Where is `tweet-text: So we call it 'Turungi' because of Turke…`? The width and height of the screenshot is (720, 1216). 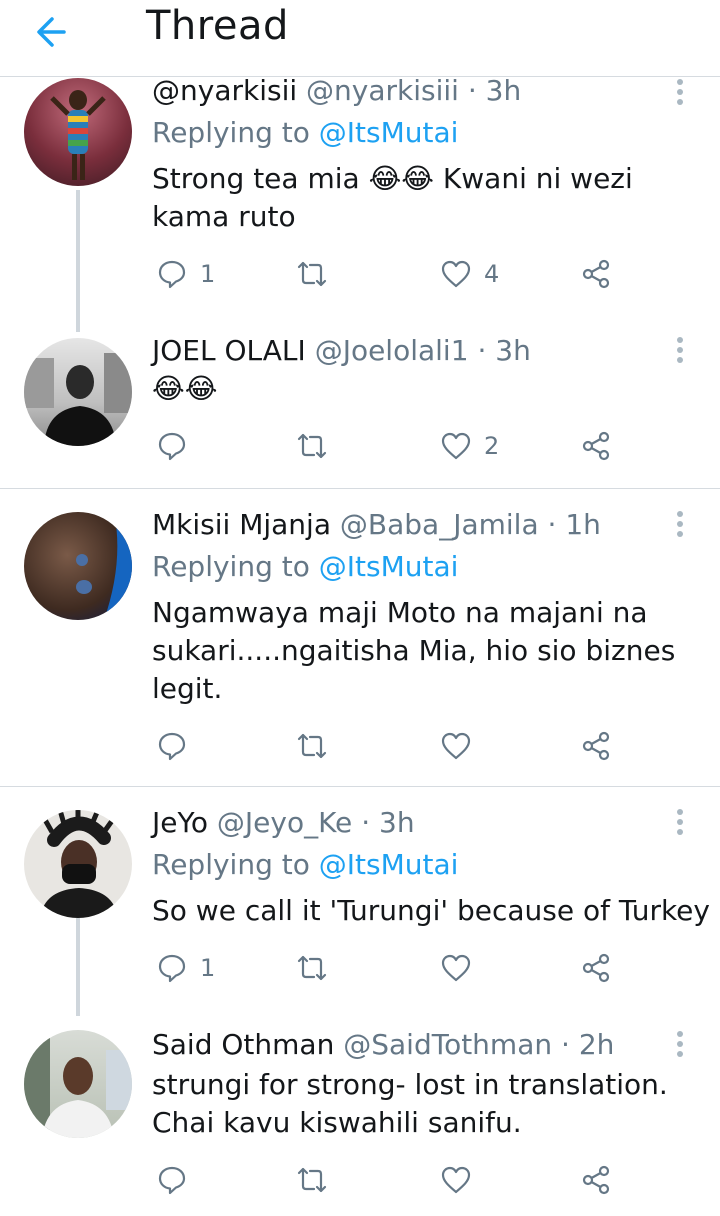
tweet-text: So we call it 'Turungi' because of Turke… is located at coordinates (431, 910).